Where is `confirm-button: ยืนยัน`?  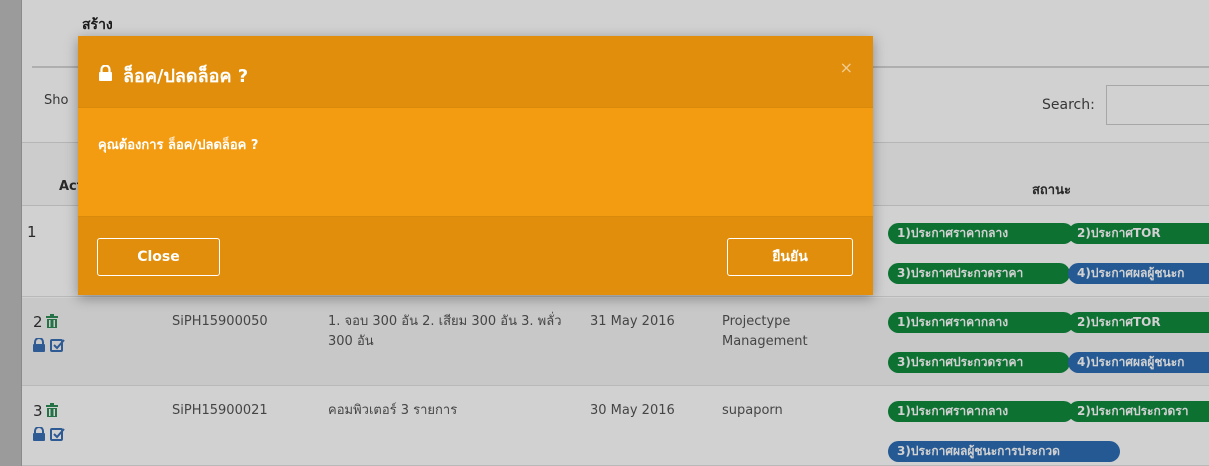 confirm-button: ยืนยัน is located at coordinates (790, 257).